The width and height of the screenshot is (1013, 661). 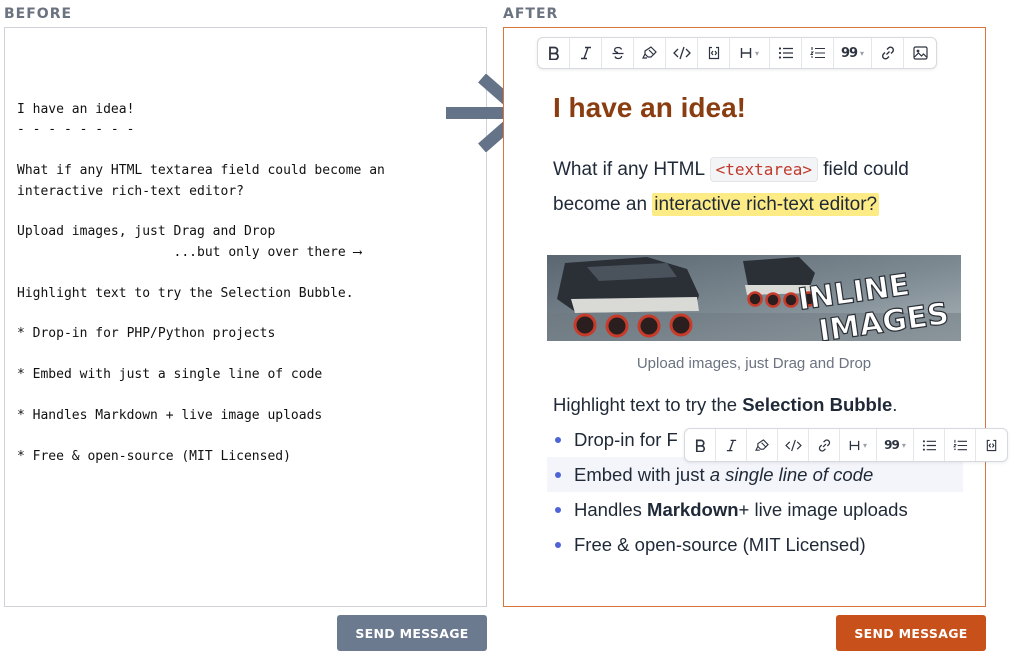 I want to click on textarea-line: * Handles Markdown + live image uploads, so click(x=170, y=416).